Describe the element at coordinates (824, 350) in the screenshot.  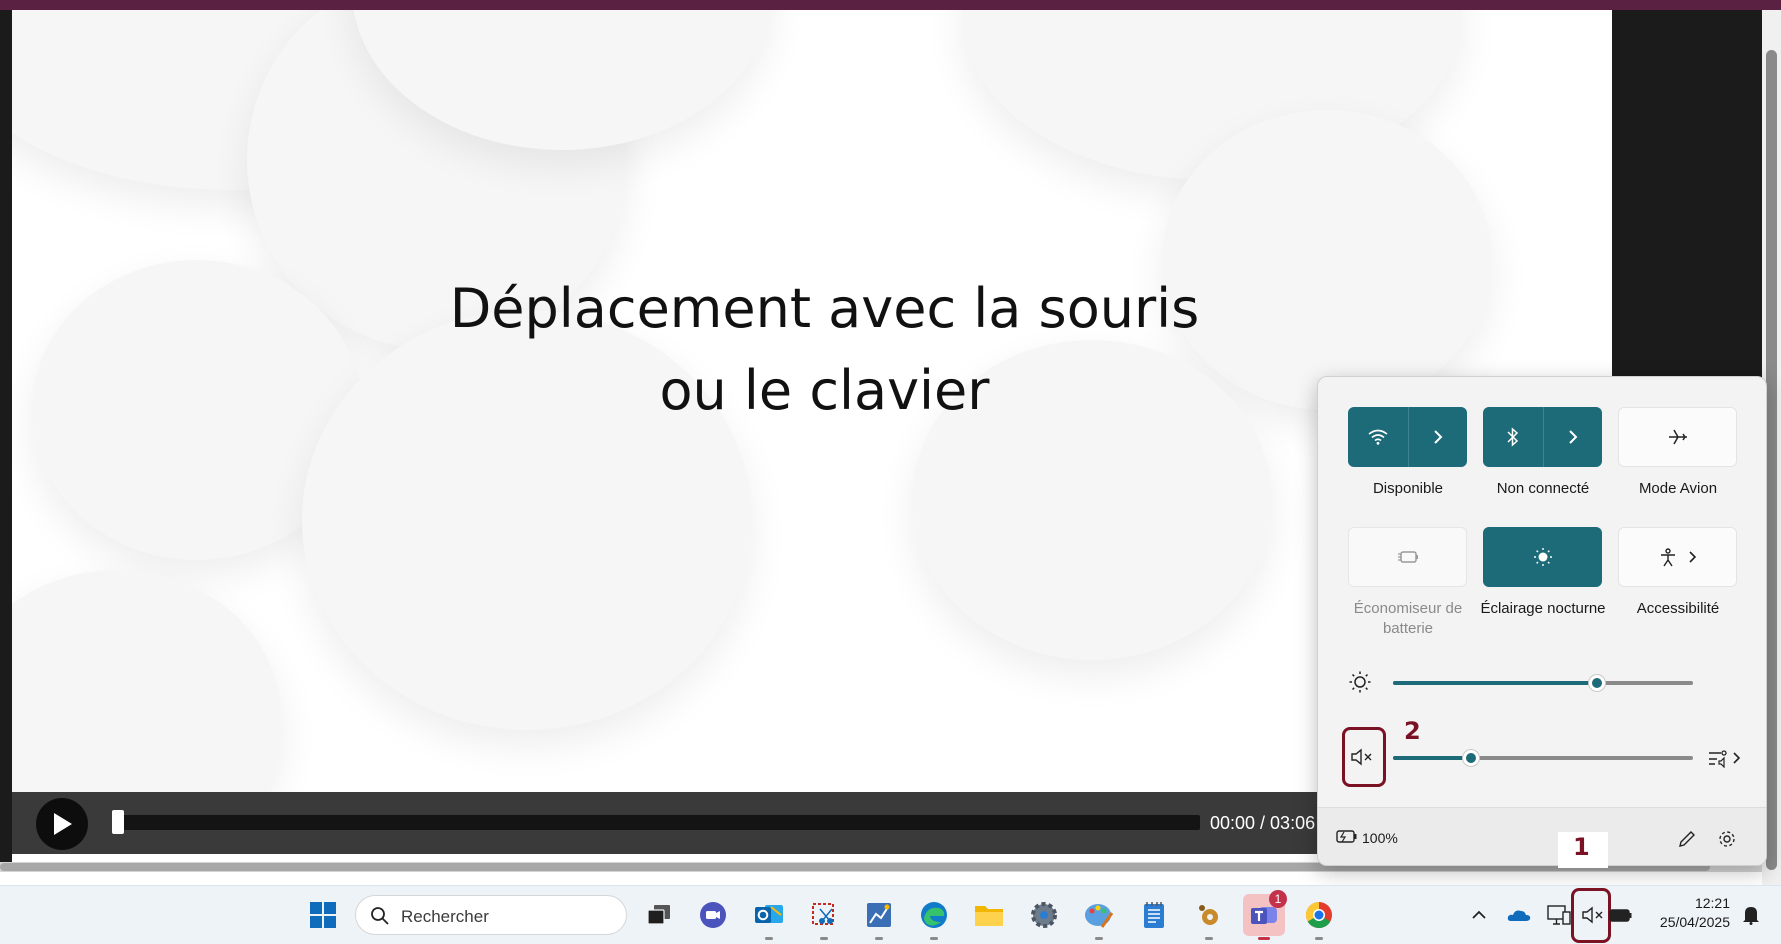
I see `slide-title: Déplacement avec la souris ou le clavier` at that location.